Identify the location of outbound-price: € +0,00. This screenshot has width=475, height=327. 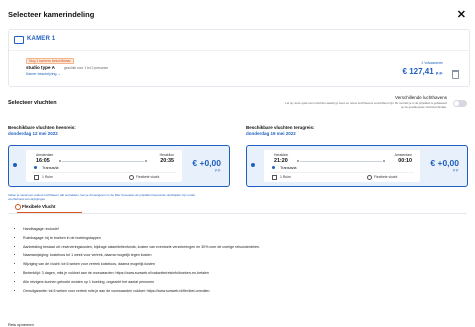
(206, 163).